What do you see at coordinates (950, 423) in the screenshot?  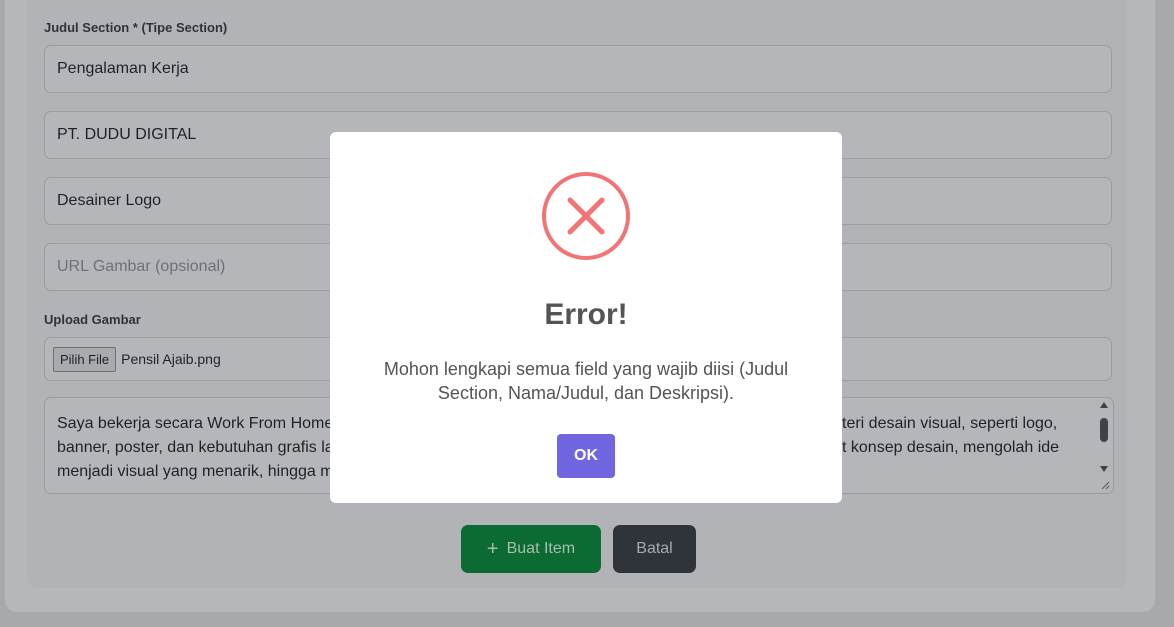 I see `description-line-1-right: teri desain visual, seperti logo,` at bounding box center [950, 423].